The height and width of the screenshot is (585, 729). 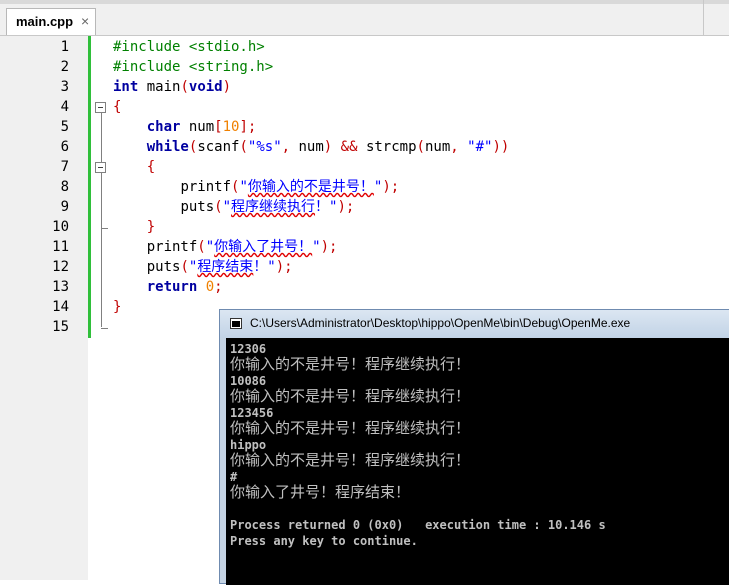 I want to click on identifier: puts, so click(x=163, y=267).